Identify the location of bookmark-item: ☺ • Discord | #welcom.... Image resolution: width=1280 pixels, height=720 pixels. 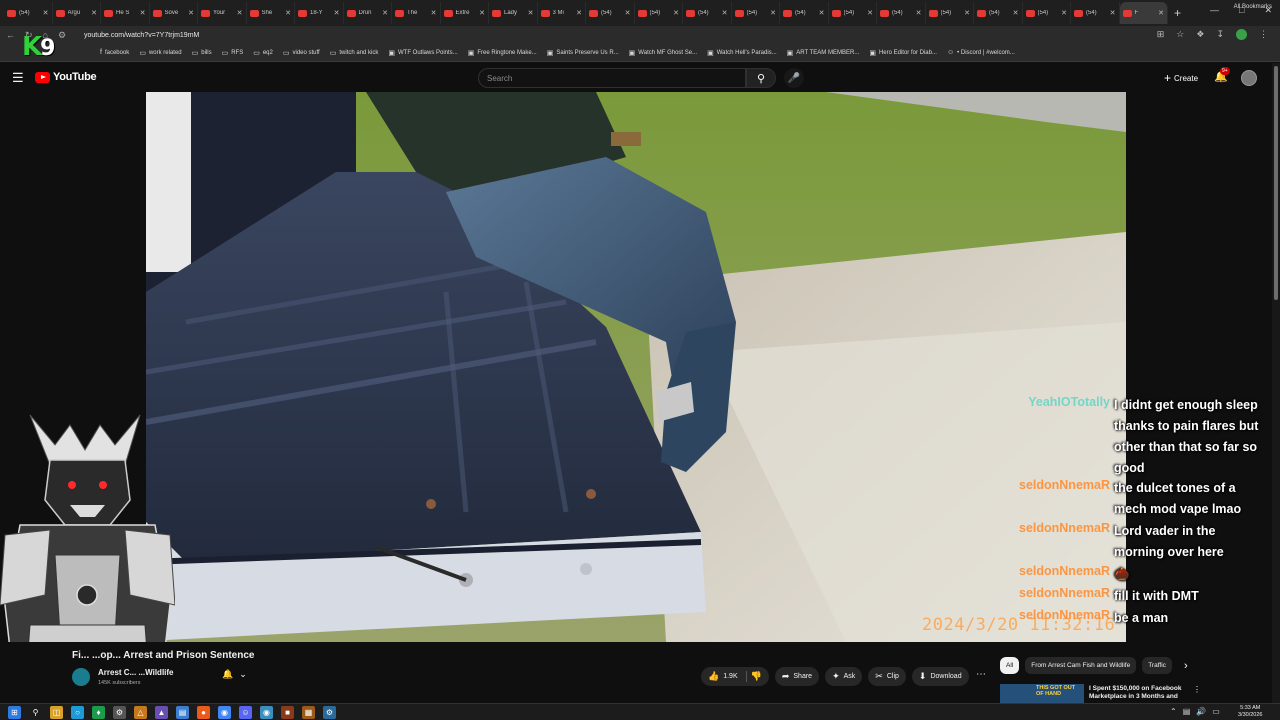
(981, 52).